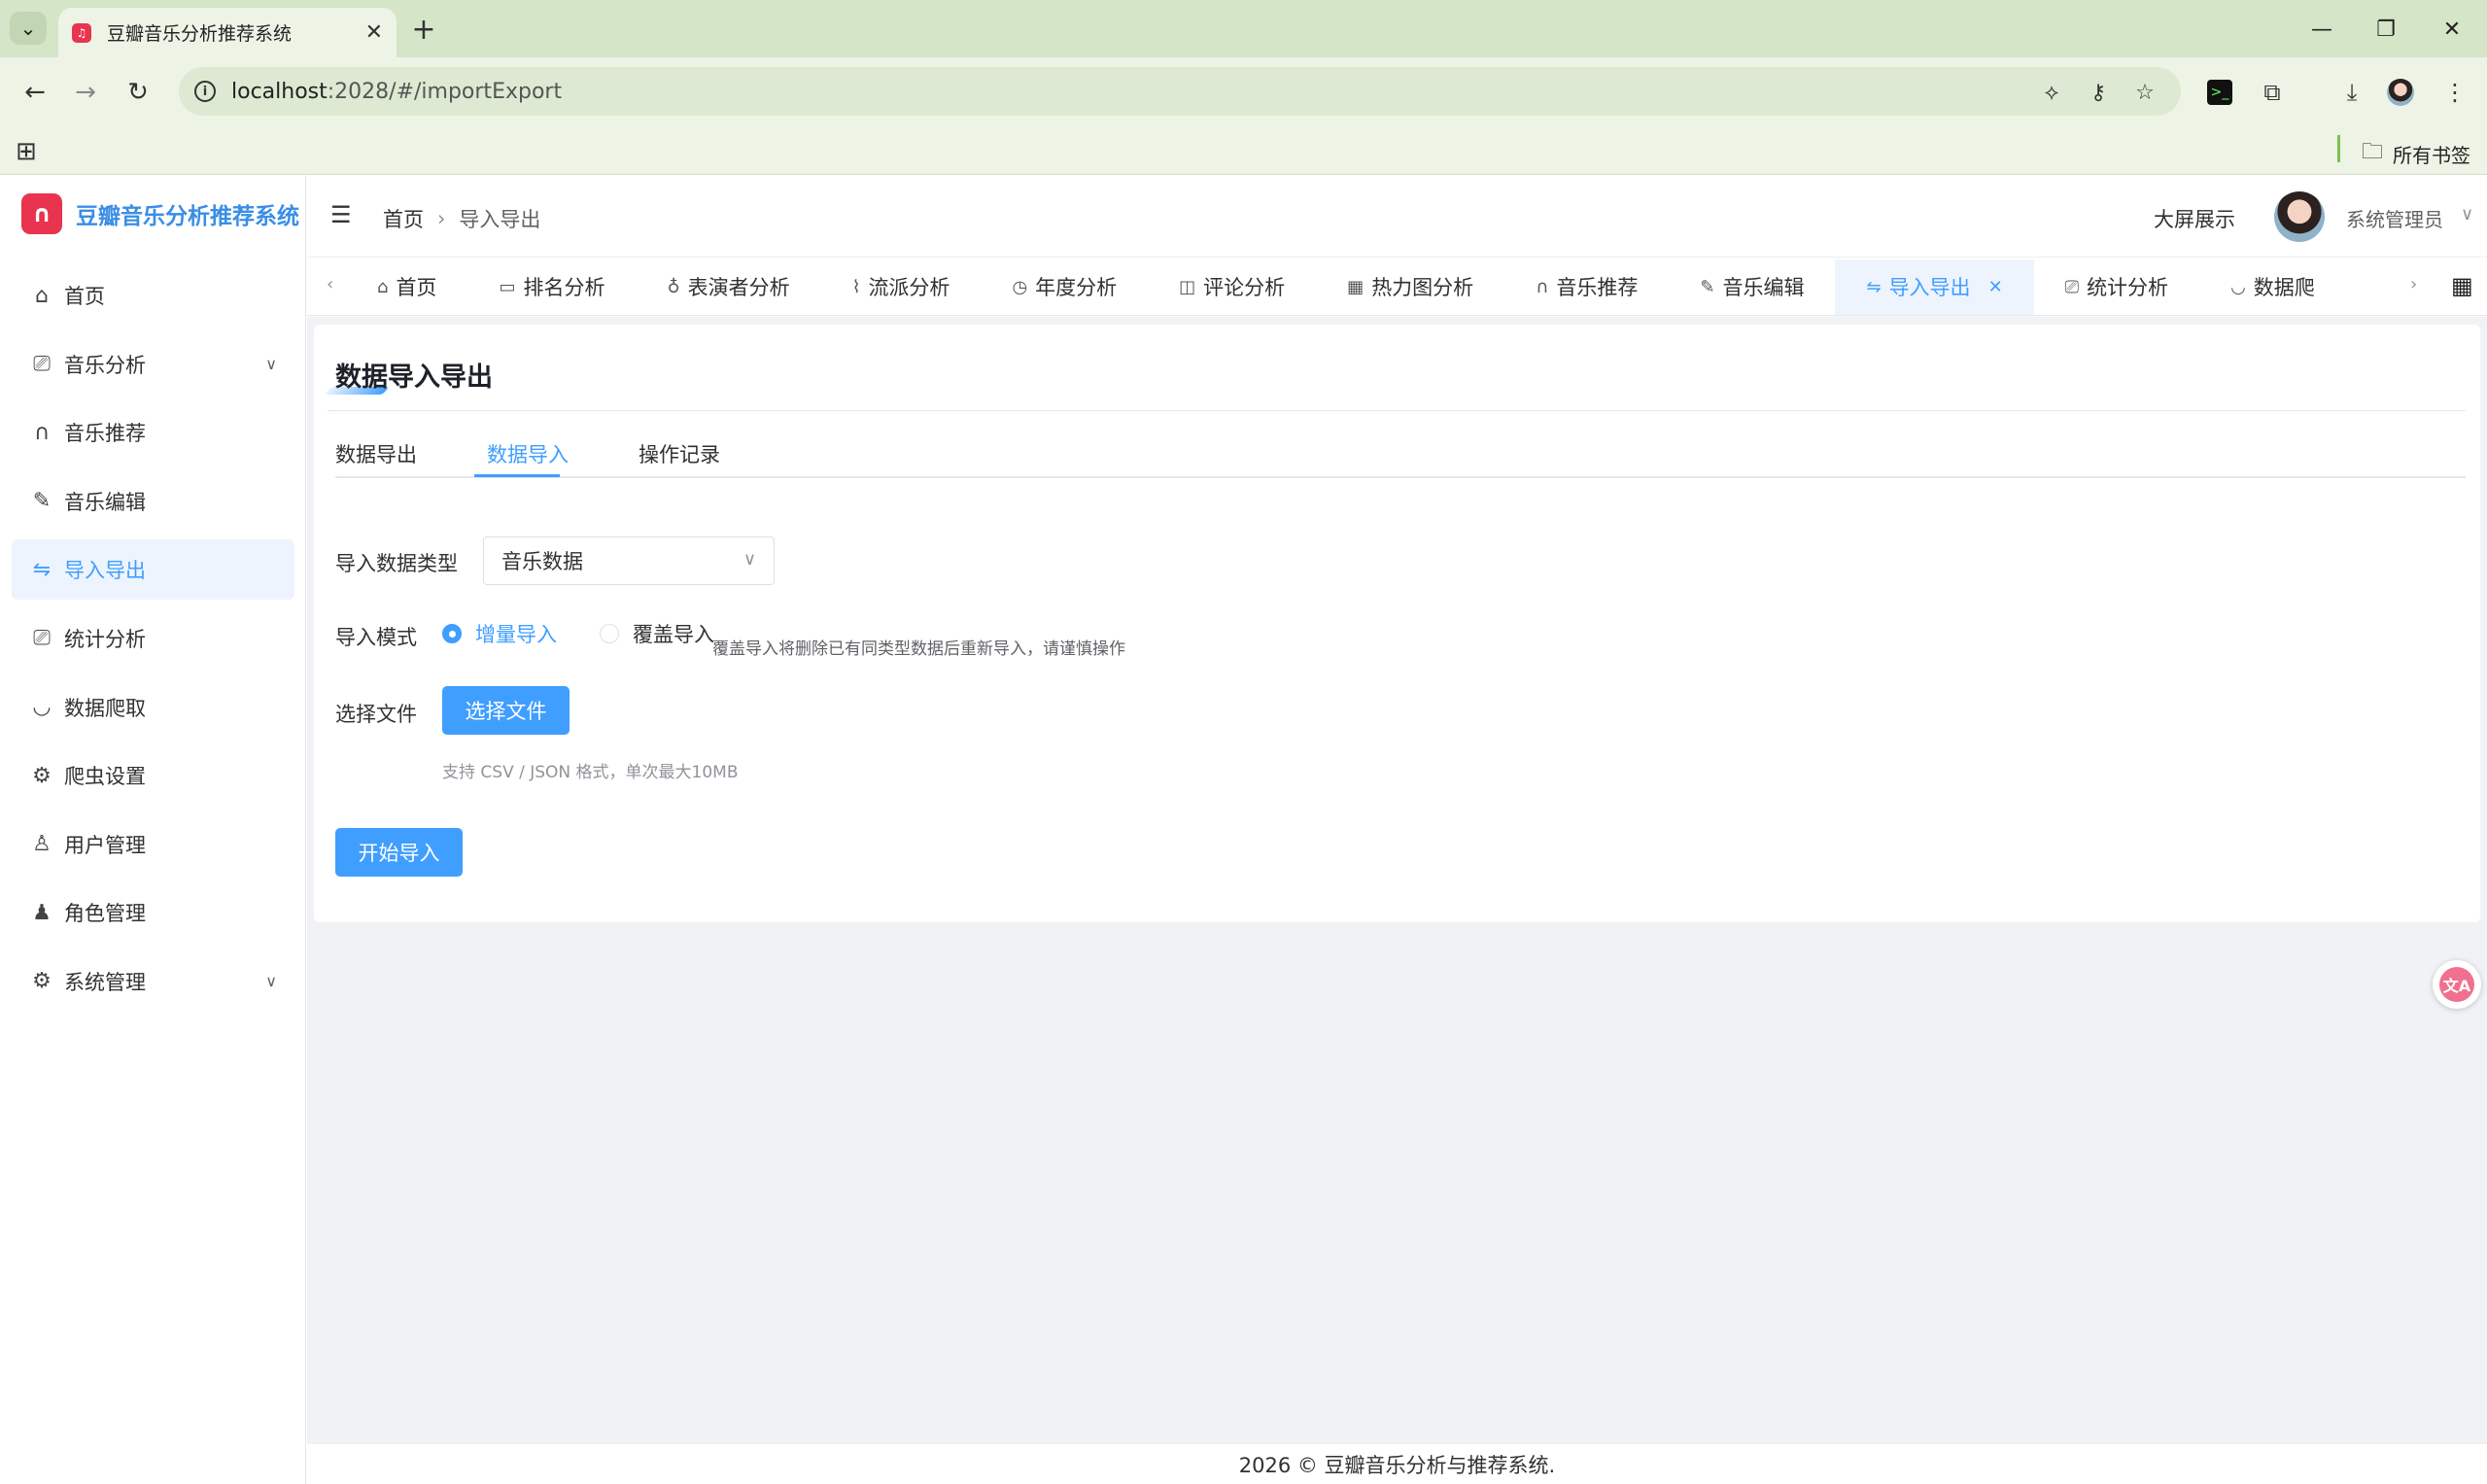  I want to click on sidebar-item-home: ⌂ 首页, so click(153, 295).